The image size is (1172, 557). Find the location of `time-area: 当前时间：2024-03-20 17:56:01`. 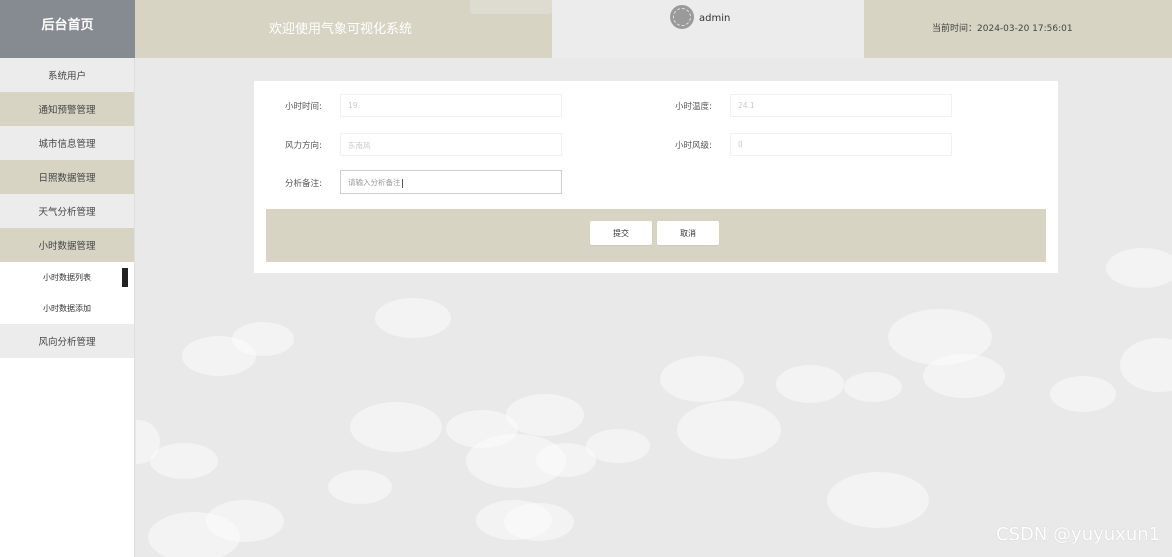

time-area: 当前时间：2024-03-20 17:56:01 is located at coordinates (1018, 29).